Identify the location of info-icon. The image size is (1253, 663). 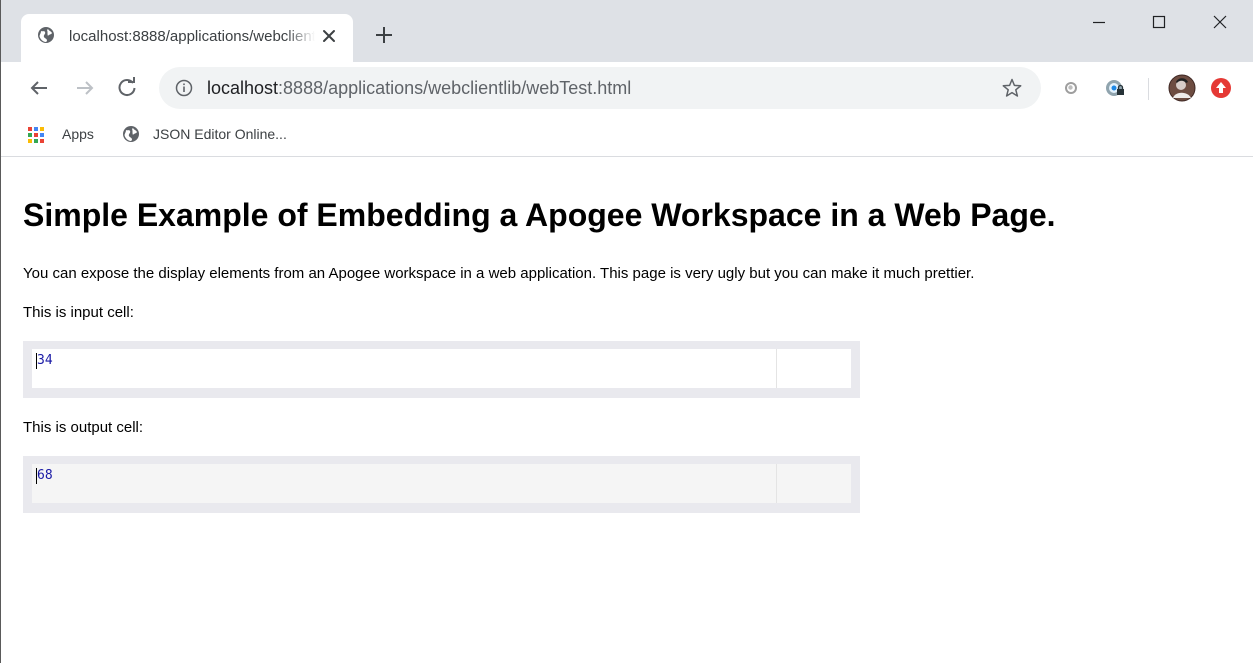
(184, 88).